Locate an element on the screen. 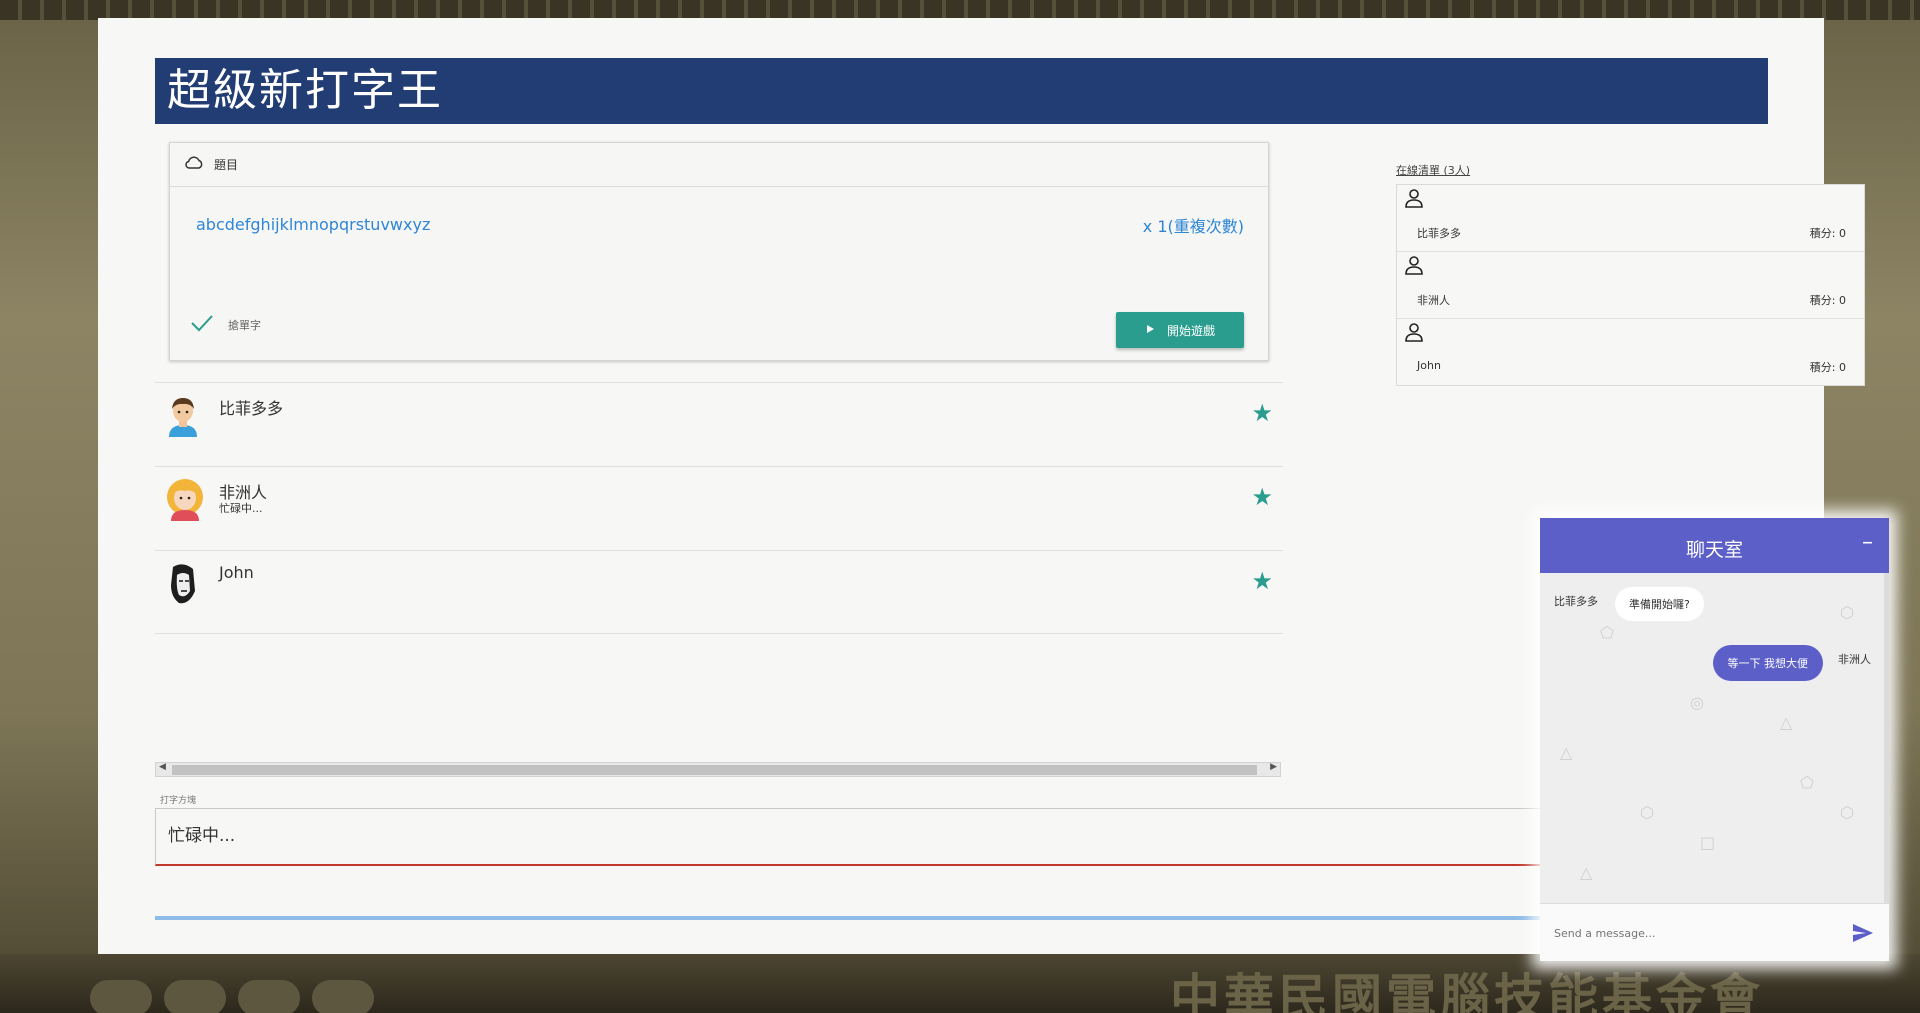 The image size is (1920, 1013). player-name: John is located at coordinates (236, 572).